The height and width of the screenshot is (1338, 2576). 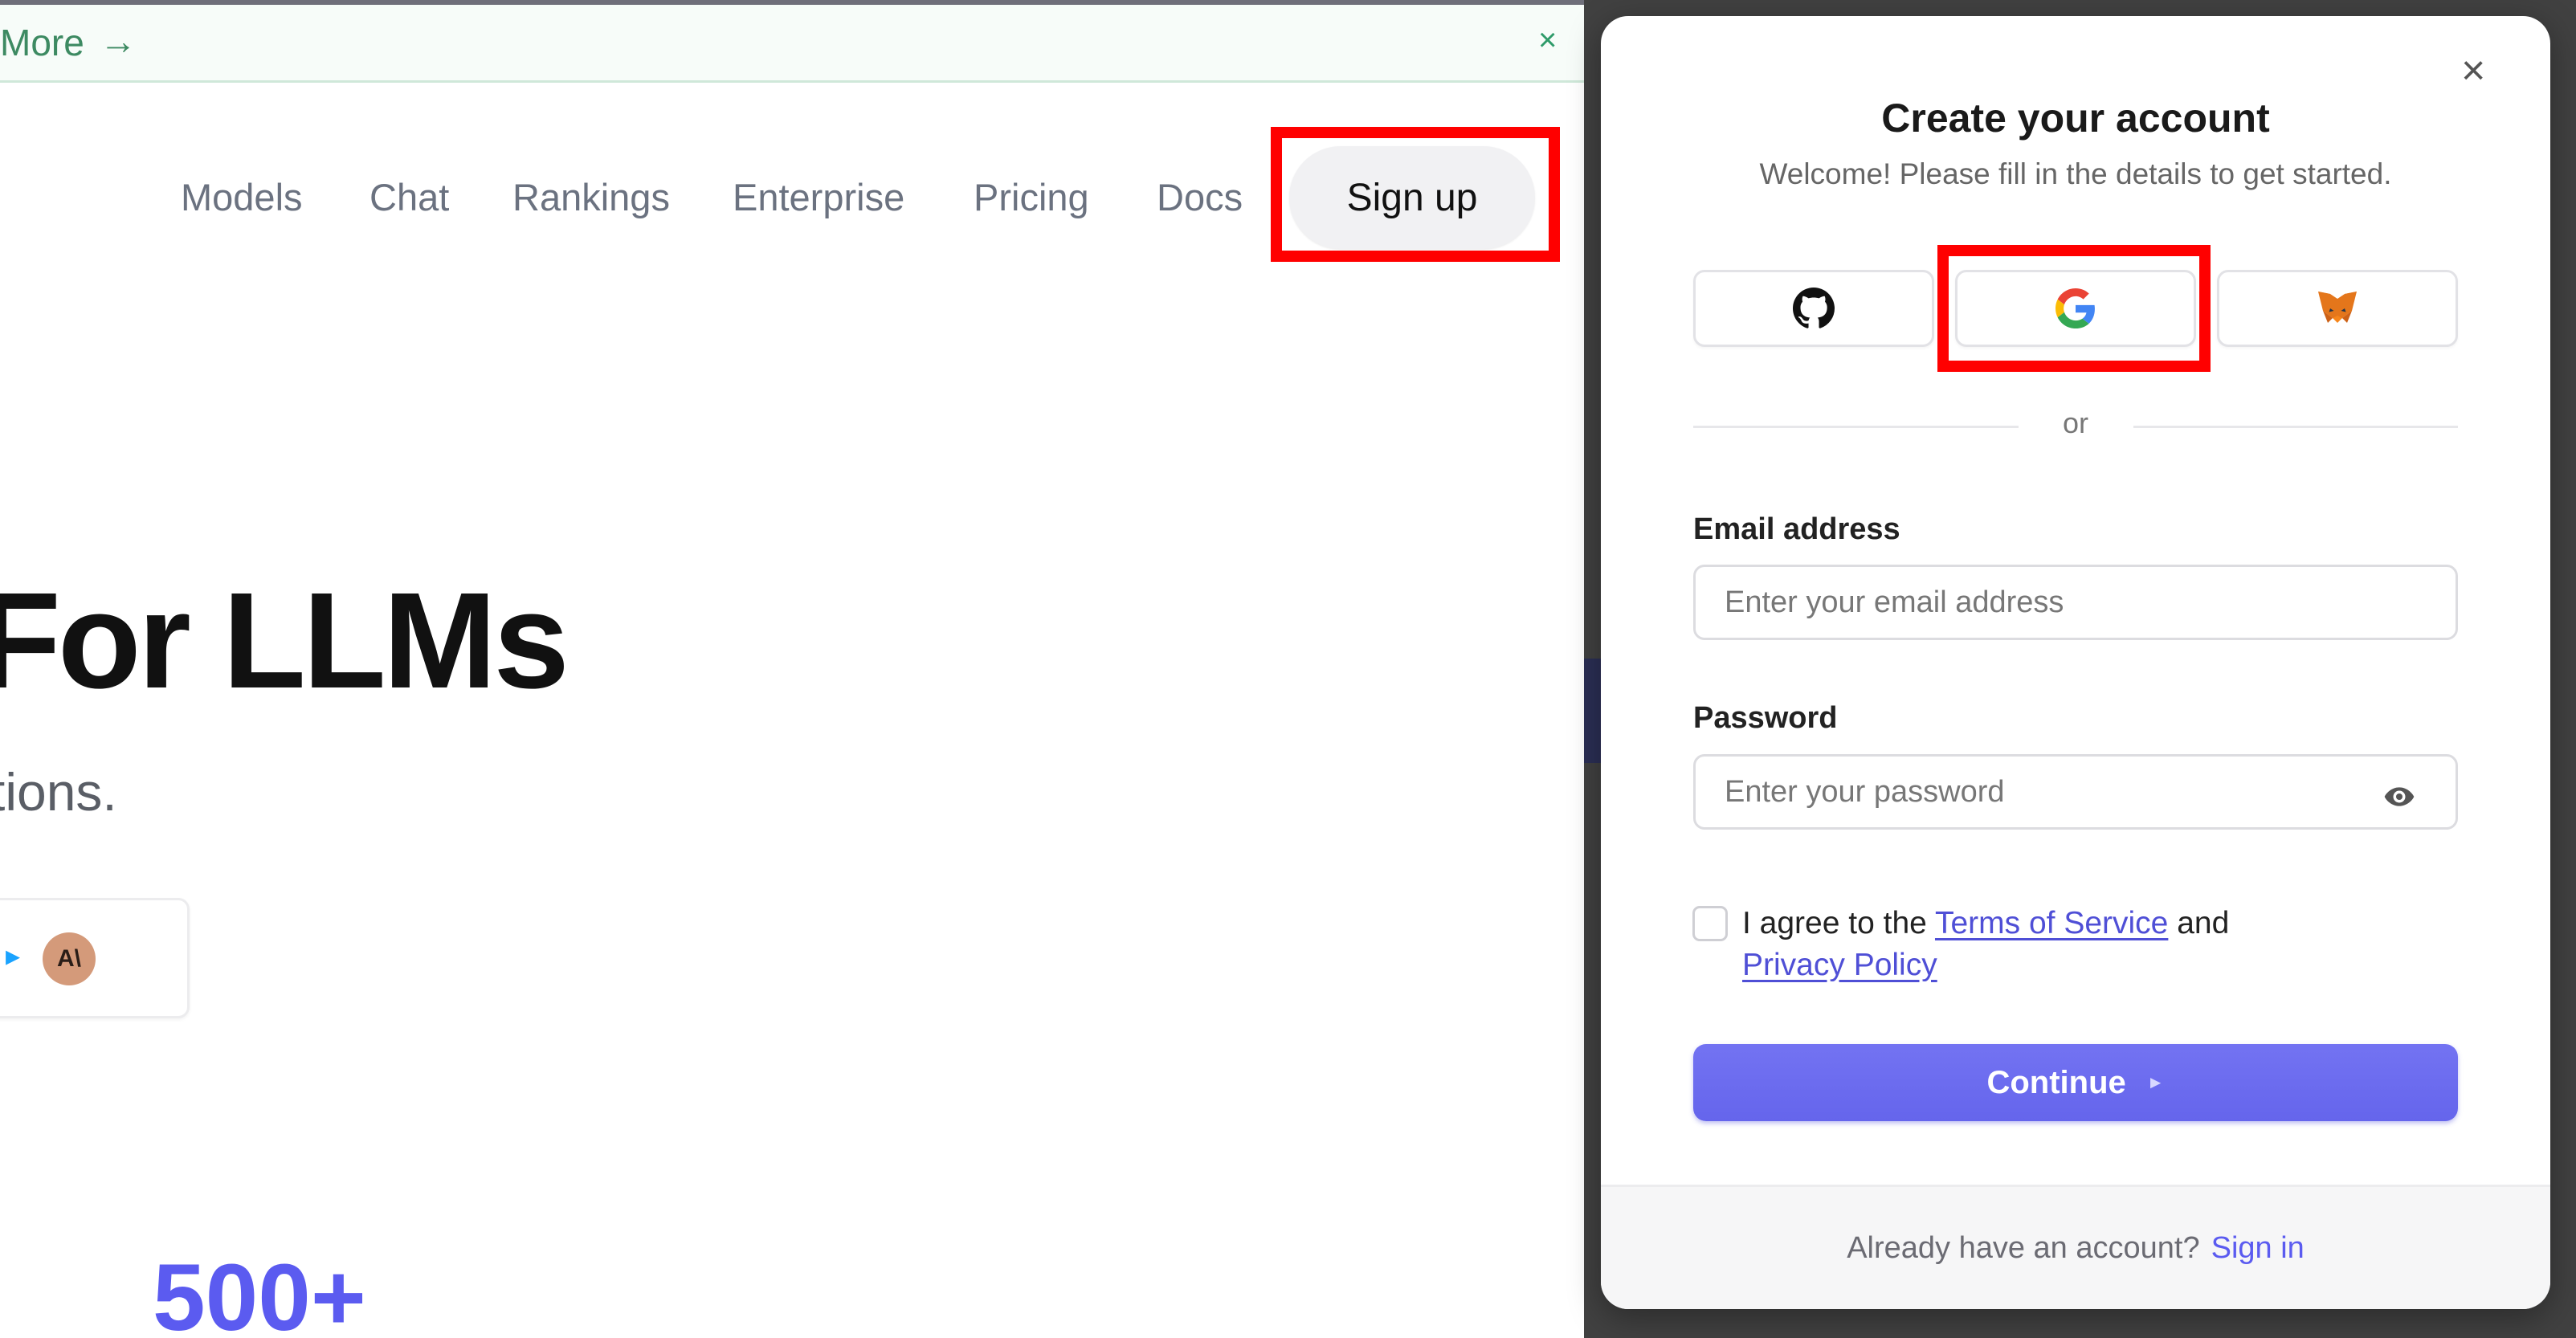 I want to click on metamask-button, so click(x=2337, y=308).